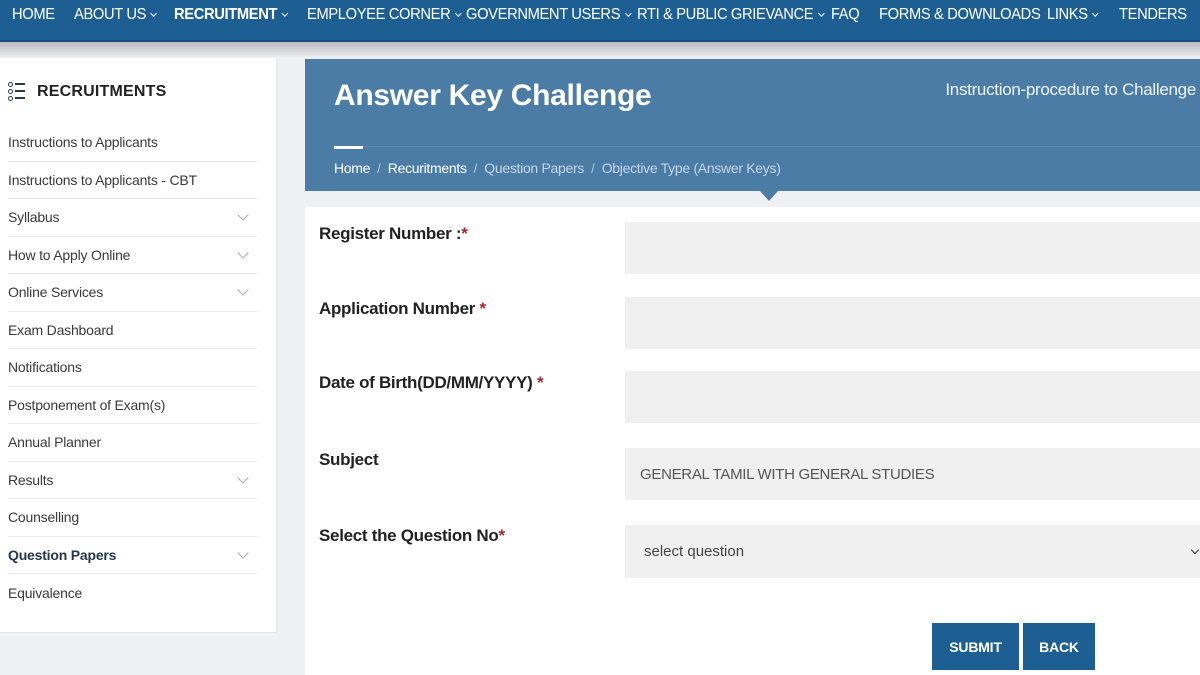 This screenshot has width=1200, height=675. I want to click on dob-input, so click(912, 397).